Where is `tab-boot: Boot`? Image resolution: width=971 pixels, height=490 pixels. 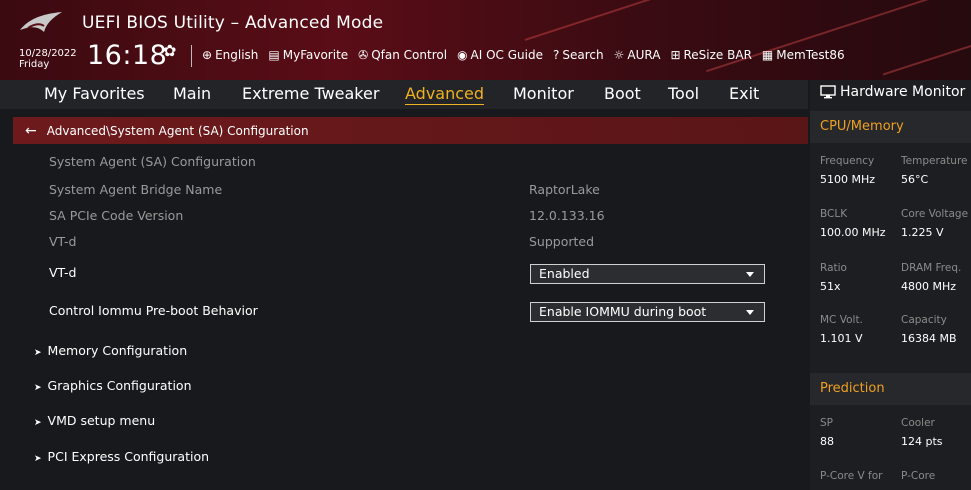 tab-boot: Boot is located at coordinates (622, 93).